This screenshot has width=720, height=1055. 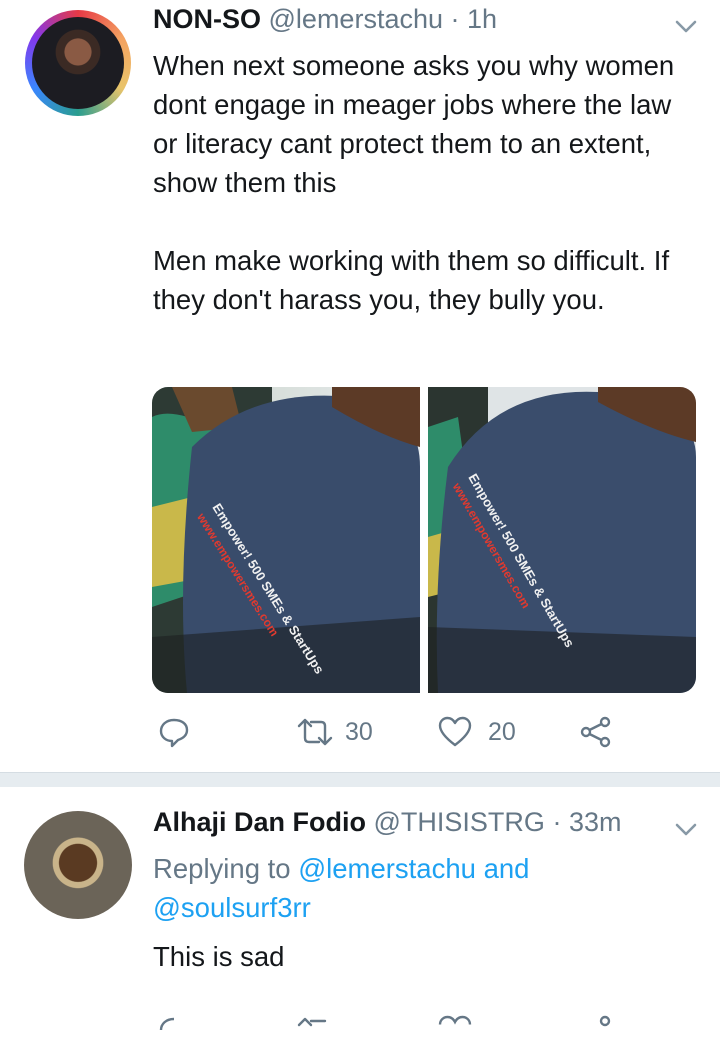 What do you see at coordinates (387, 868) in the screenshot?
I see `mention-link: @lemerstachu` at bounding box center [387, 868].